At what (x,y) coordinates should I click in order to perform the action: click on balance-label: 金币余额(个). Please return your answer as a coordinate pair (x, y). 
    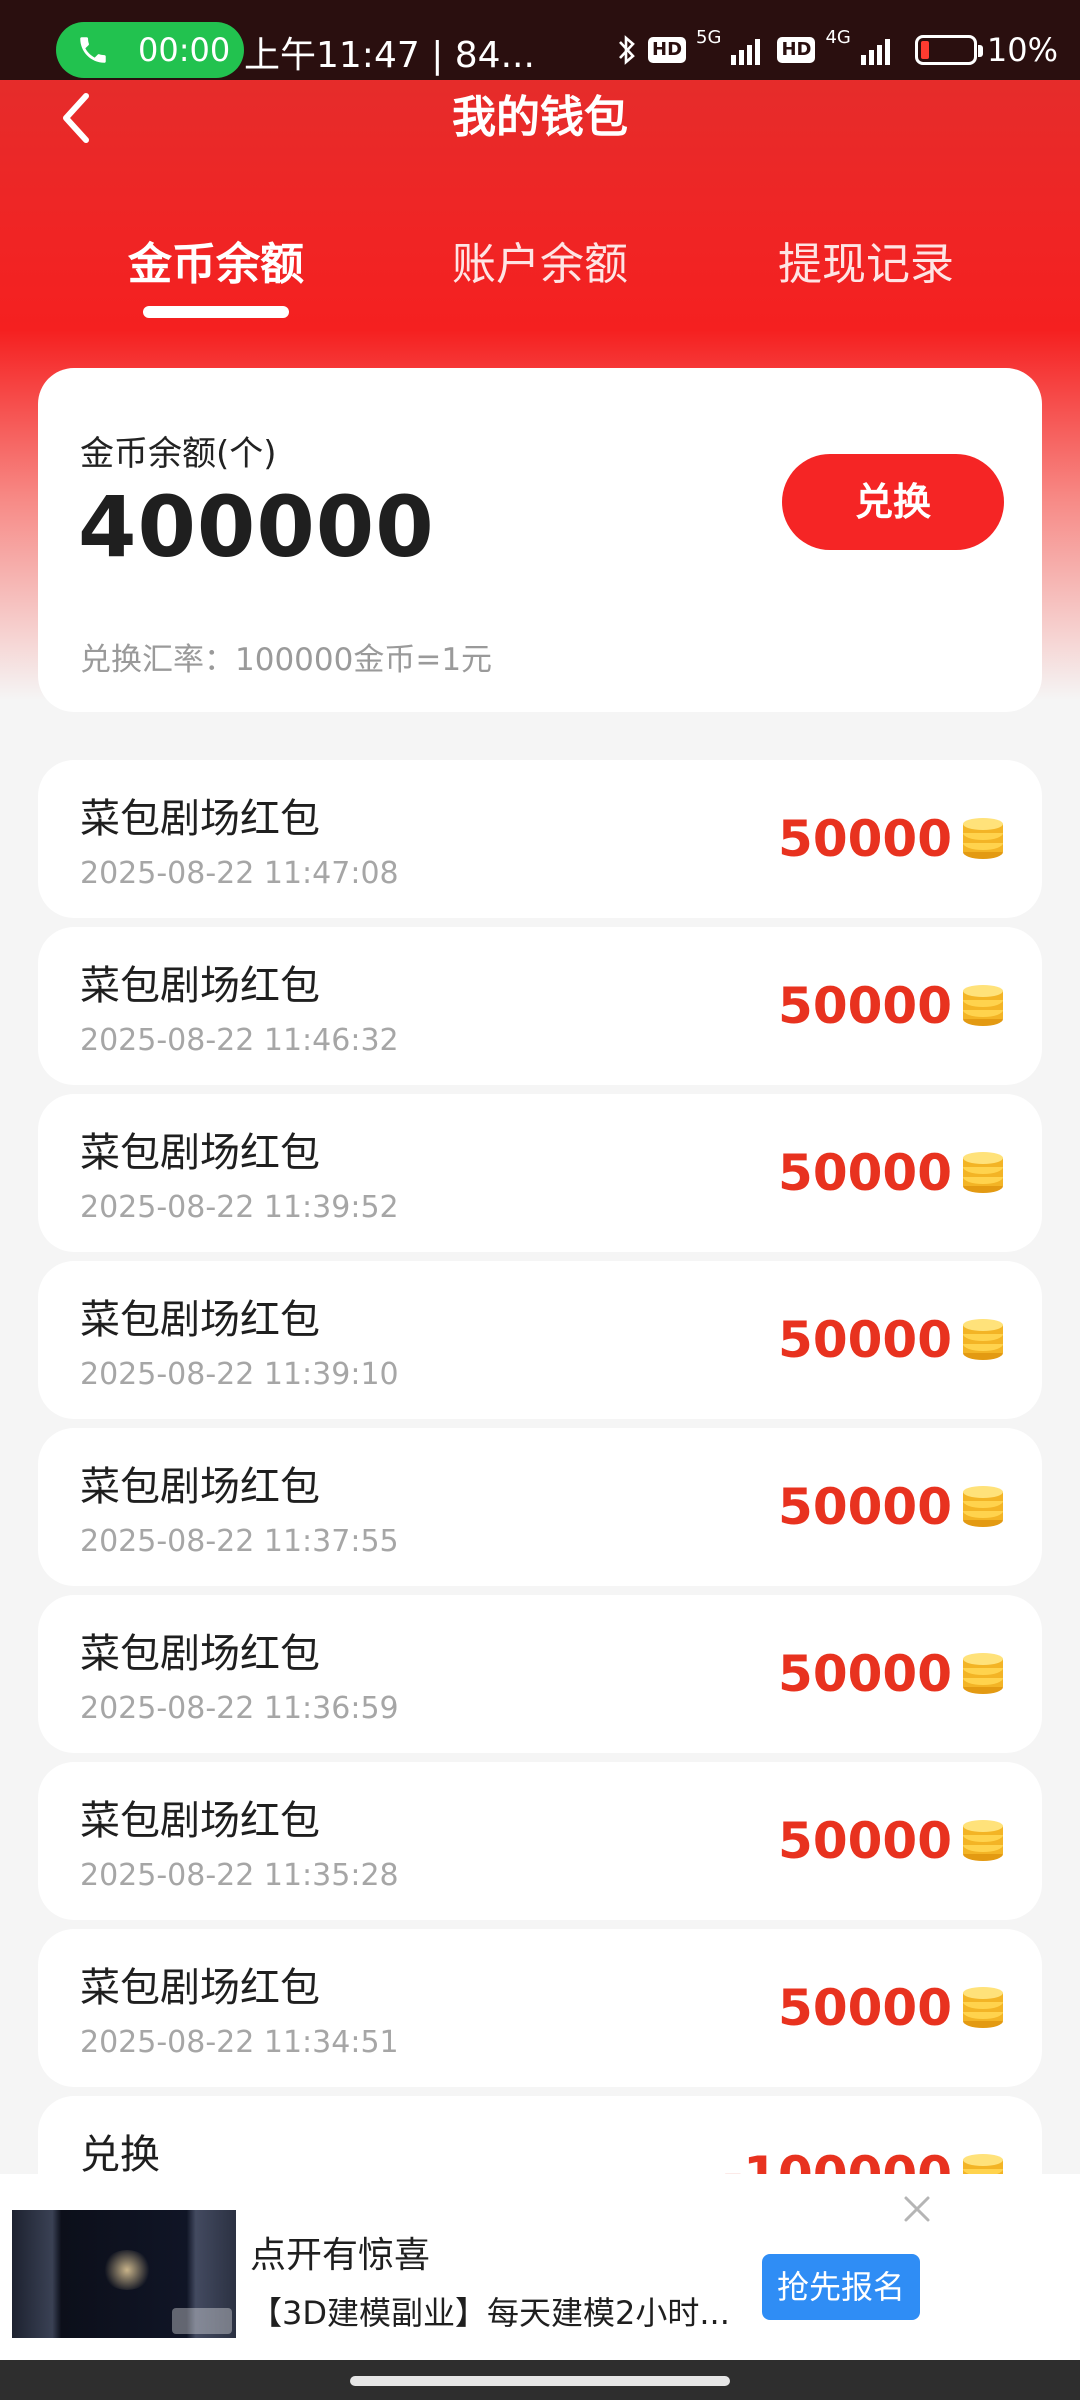
    Looking at the image, I should click on (178, 454).